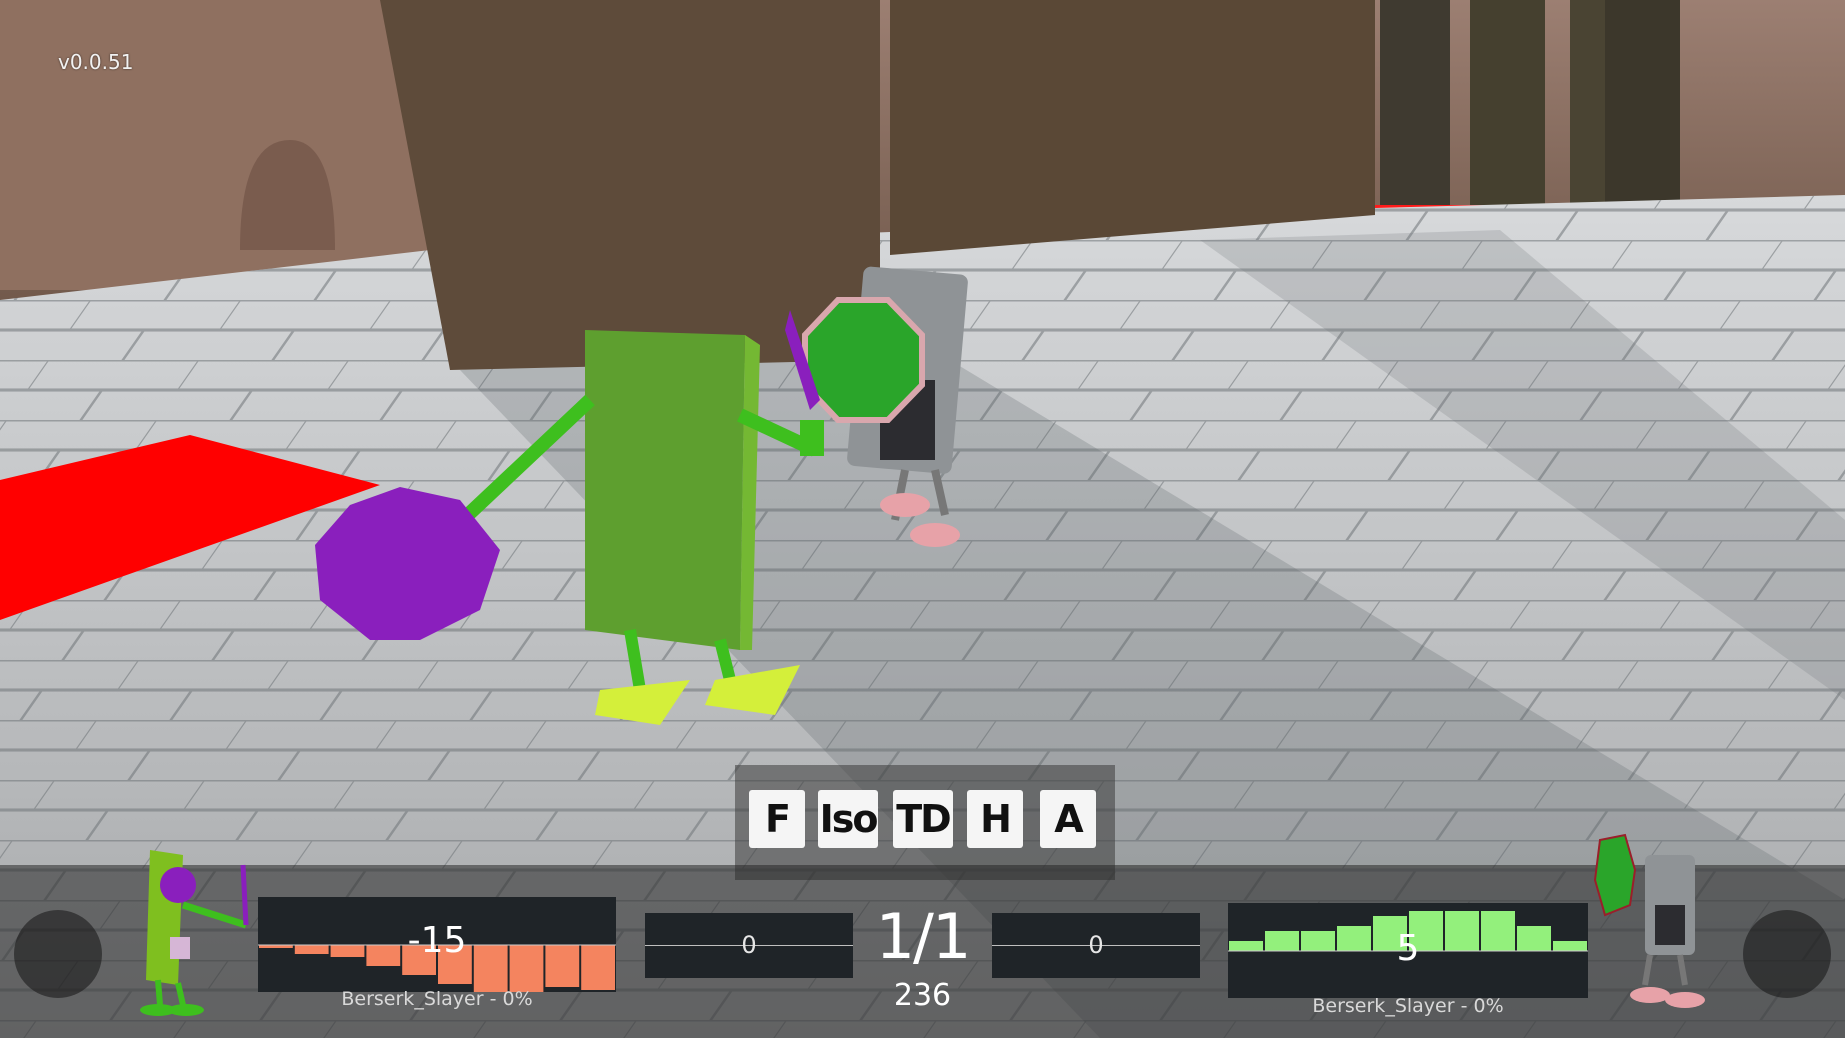 The image size is (1845, 1038). Describe the element at coordinates (777, 819) in the screenshot. I see `camera-mode-f-button: F` at that location.